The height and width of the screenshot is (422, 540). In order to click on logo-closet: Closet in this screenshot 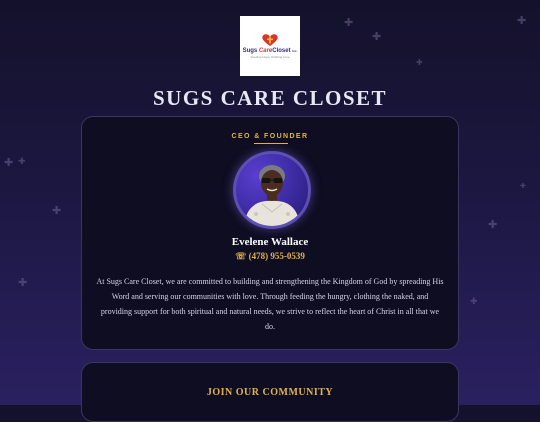, I will do `click(281, 51)`.